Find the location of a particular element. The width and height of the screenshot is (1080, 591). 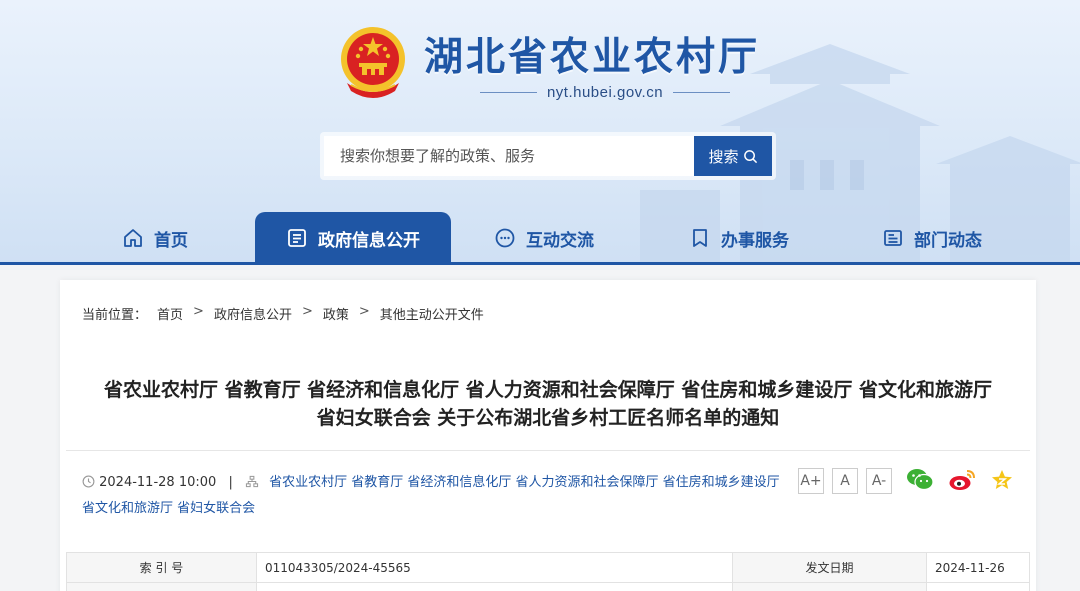

table-key: 发文日期 is located at coordinates (829, 567).